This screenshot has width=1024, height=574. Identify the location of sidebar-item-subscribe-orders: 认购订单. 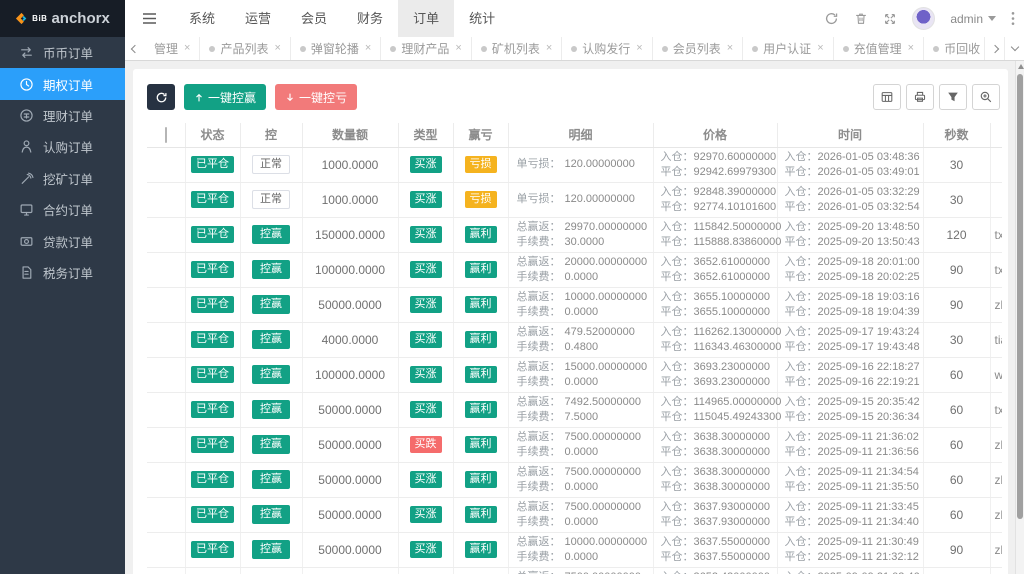
(62, 146).